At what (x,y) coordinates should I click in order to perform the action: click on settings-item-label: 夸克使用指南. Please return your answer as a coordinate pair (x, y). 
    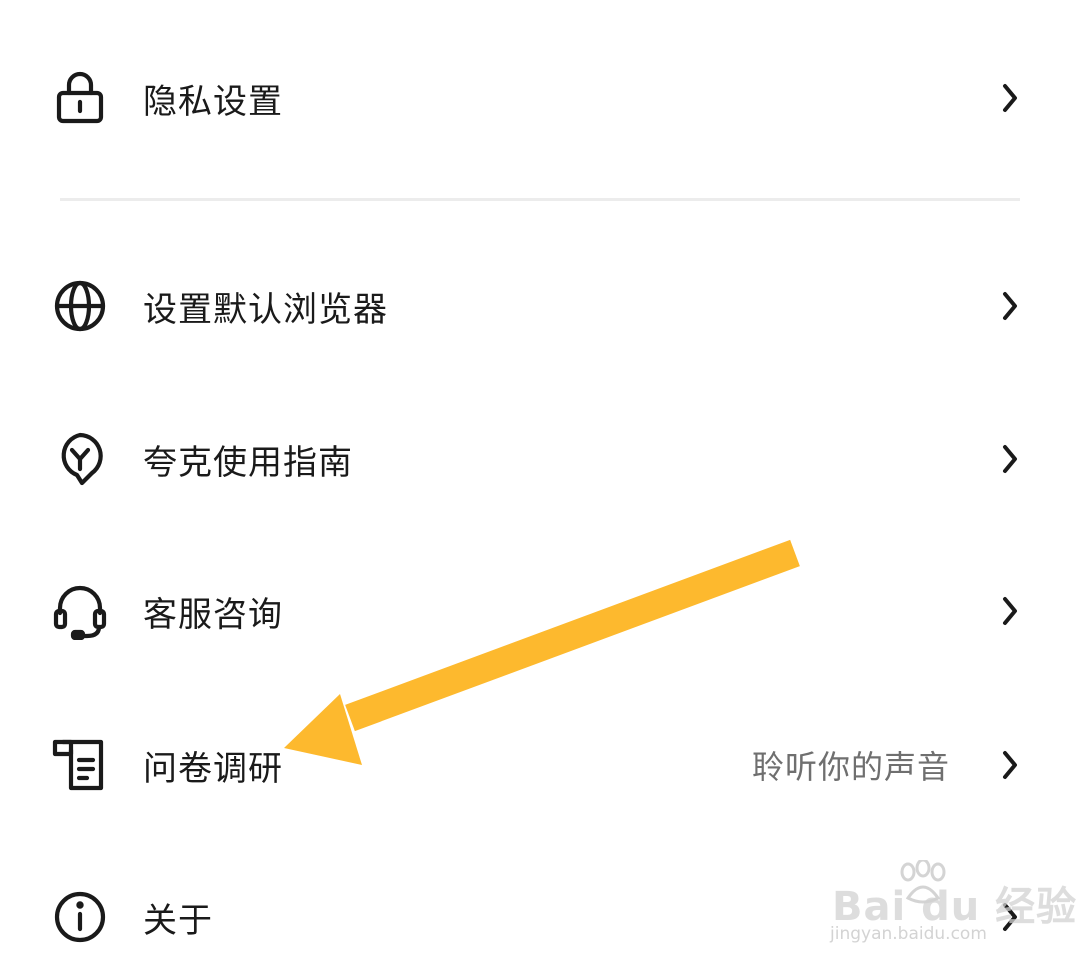
    Looking at the image, I should click on (248, 462).